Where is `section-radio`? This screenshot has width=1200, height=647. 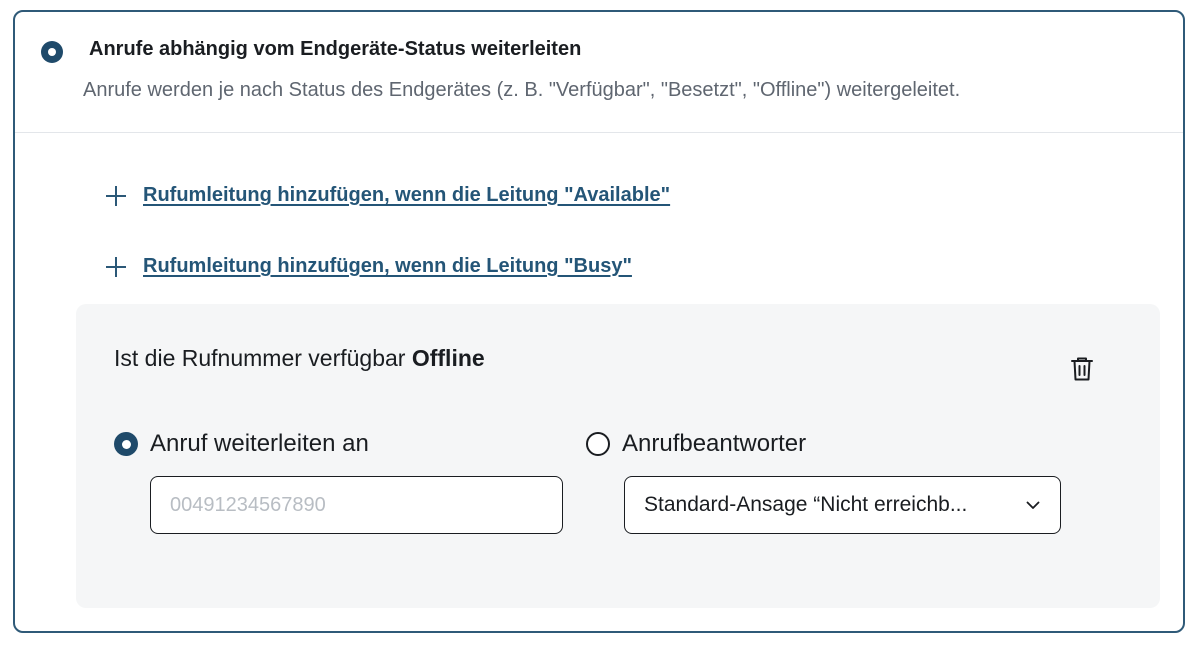 section-radio is located at coordinates (52, 52).